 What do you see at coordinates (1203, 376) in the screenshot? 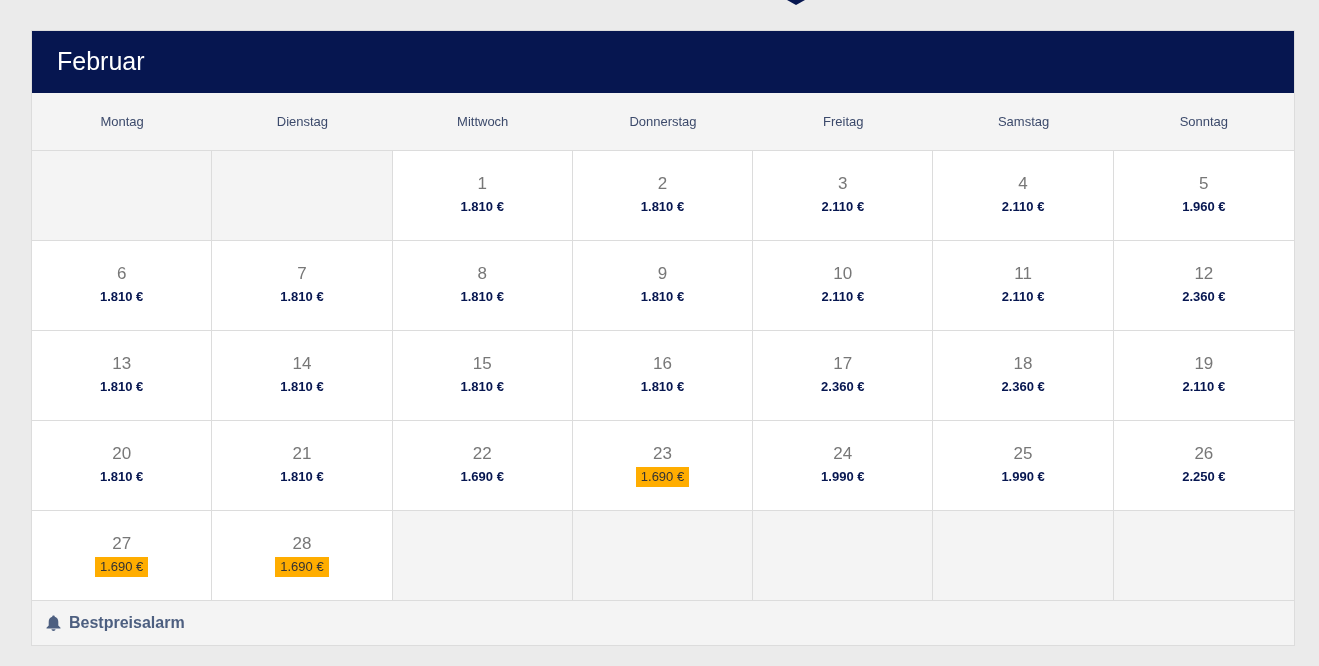
I see `day-cell: 19 2.110 €` at bounding box center [1203, 376].